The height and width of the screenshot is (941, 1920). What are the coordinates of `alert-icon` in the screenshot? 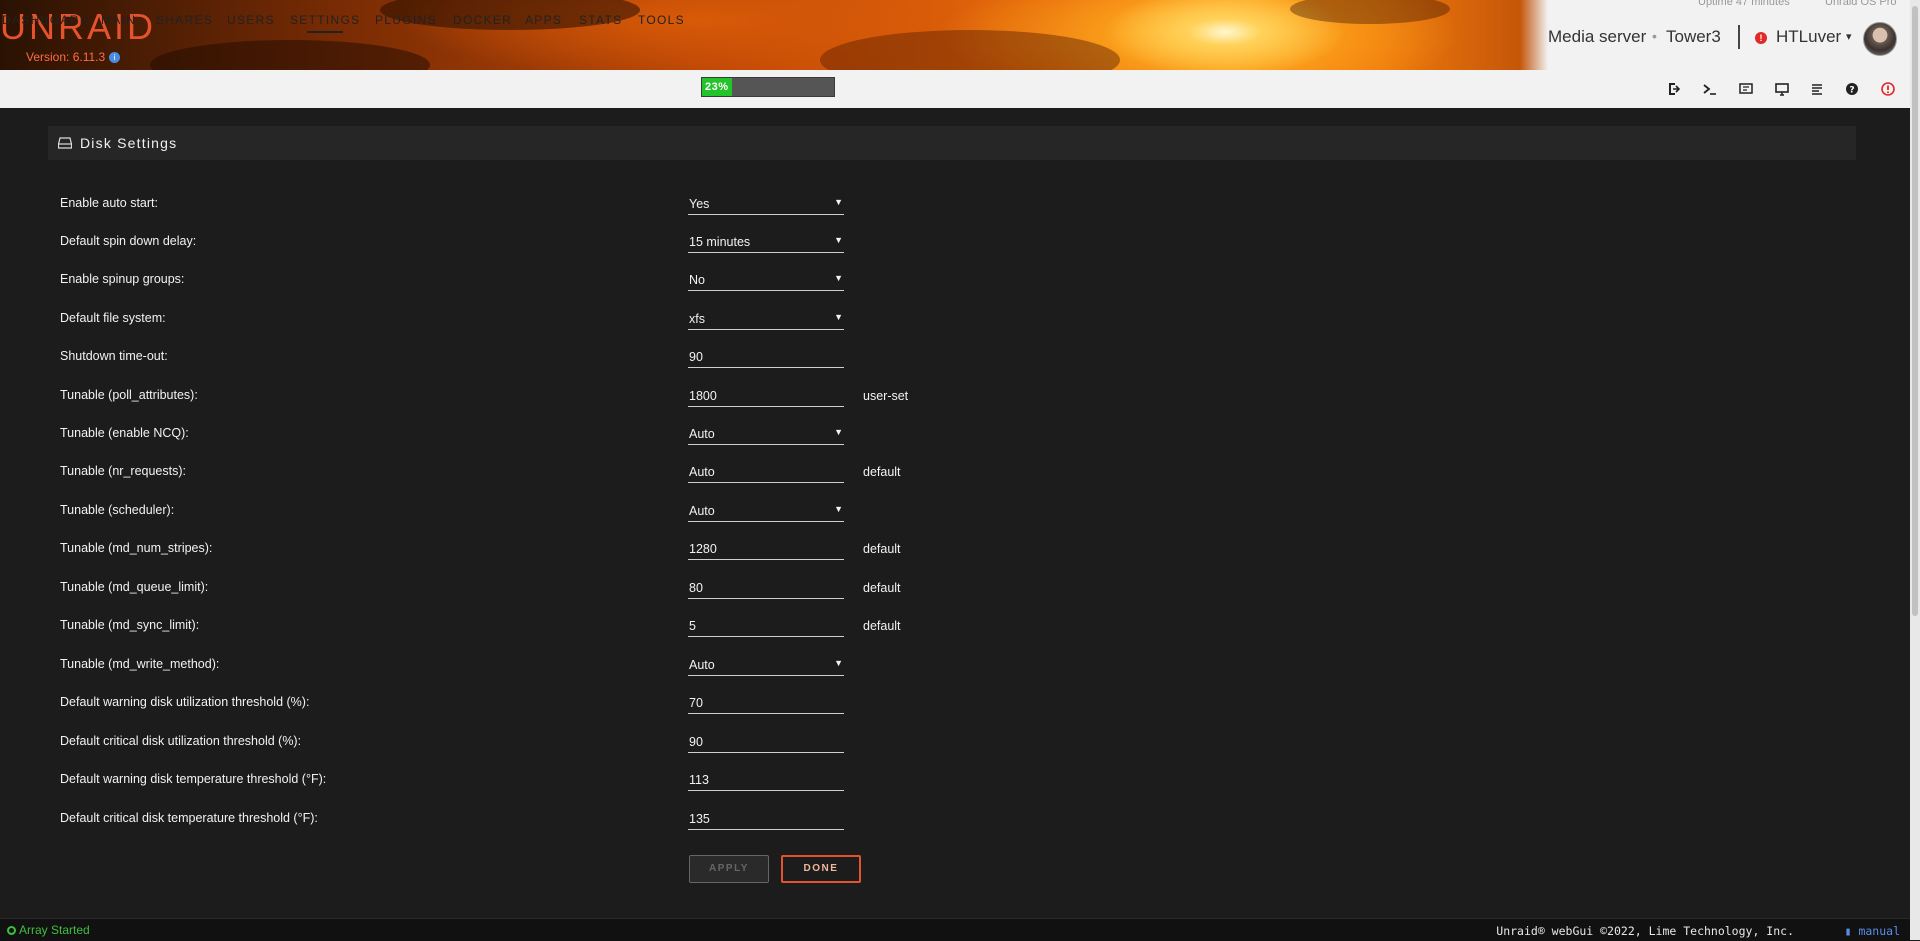 It's located at (1888, 89).